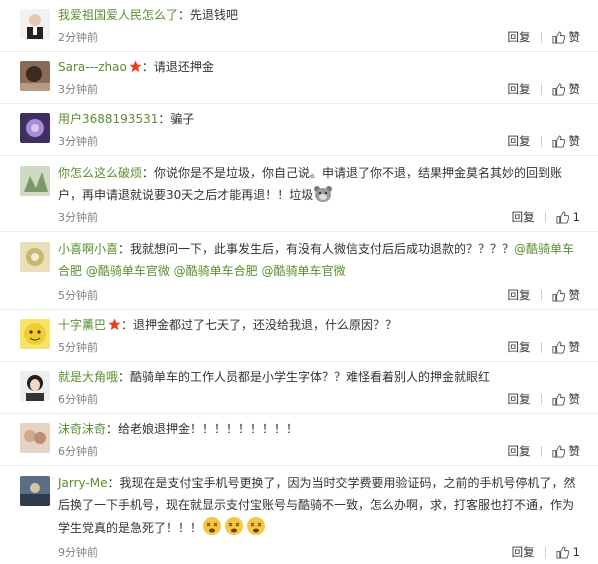 The image size is (598, 564). I want to click on username-link: 沫奇沫奇, so click(82, 429).